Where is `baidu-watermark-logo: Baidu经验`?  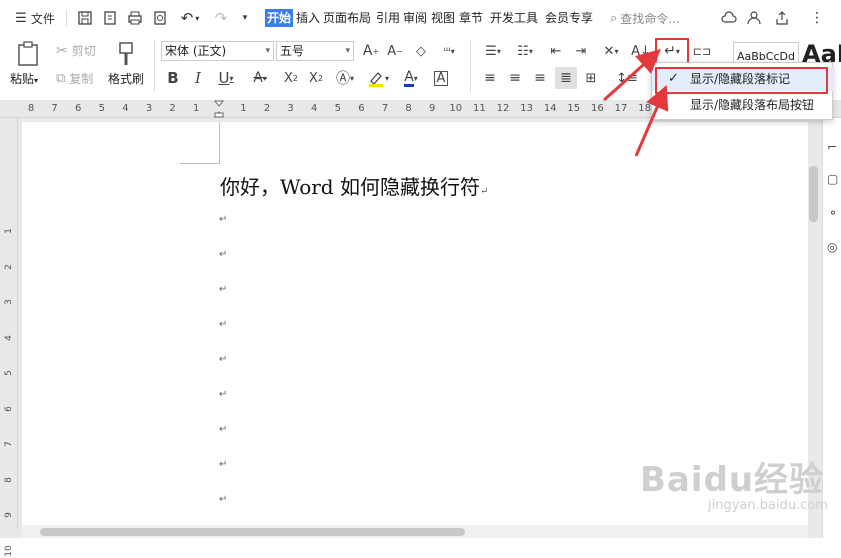 baidu-watermark-logo: Baidu经验 is located at coordinates (732, 480).